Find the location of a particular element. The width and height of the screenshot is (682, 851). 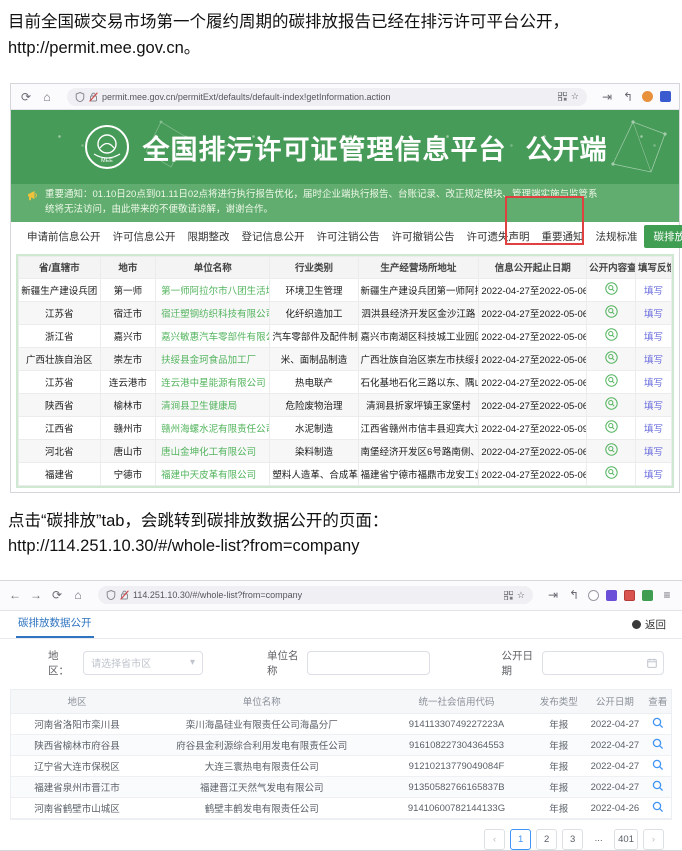

tab-regulations: 法规标准 is located at coordinates (617, 236).